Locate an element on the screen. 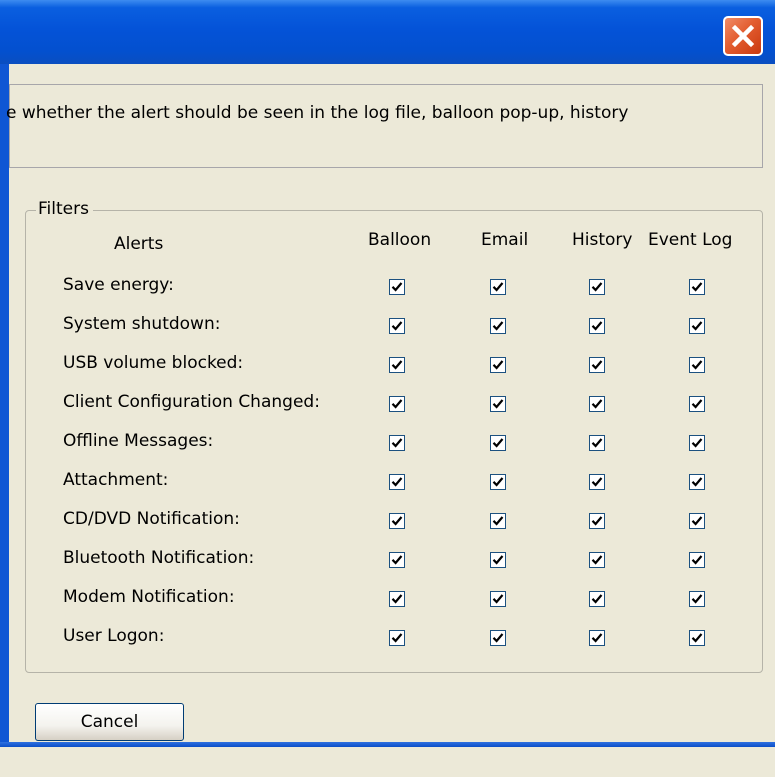  alert-label: Offline Messages: is located at coordinates (138, 441).